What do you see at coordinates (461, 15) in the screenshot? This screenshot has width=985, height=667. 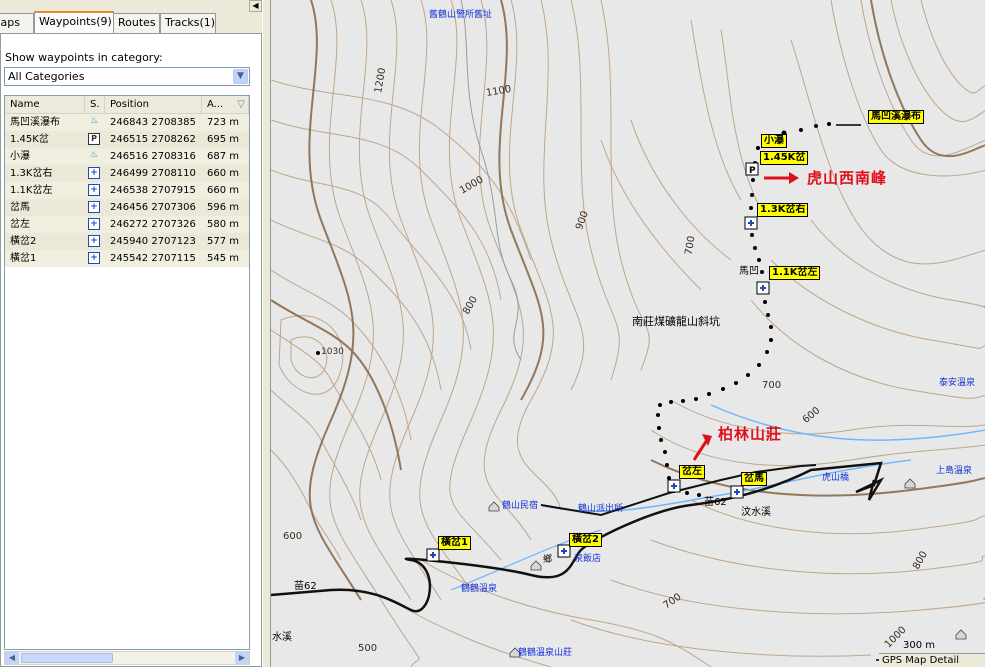 I see `place-old-police: 舊鶴山警所舊址` at bounding box center [461, 15].